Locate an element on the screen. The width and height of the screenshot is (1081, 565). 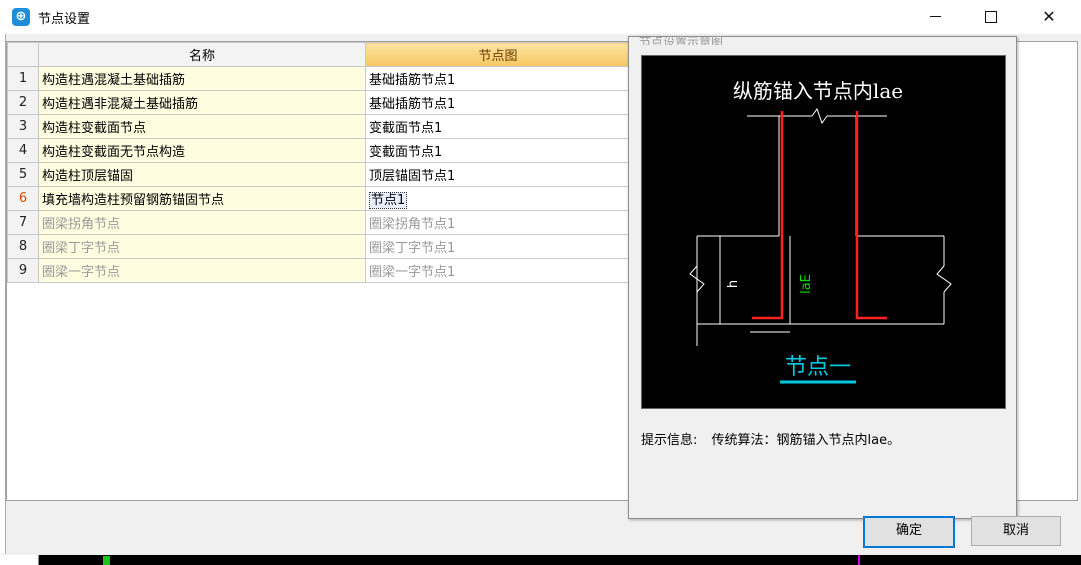
table-row: 5 构造柱顶层锚固 顶层锚固节点1 is located at coordinates (319, 174).